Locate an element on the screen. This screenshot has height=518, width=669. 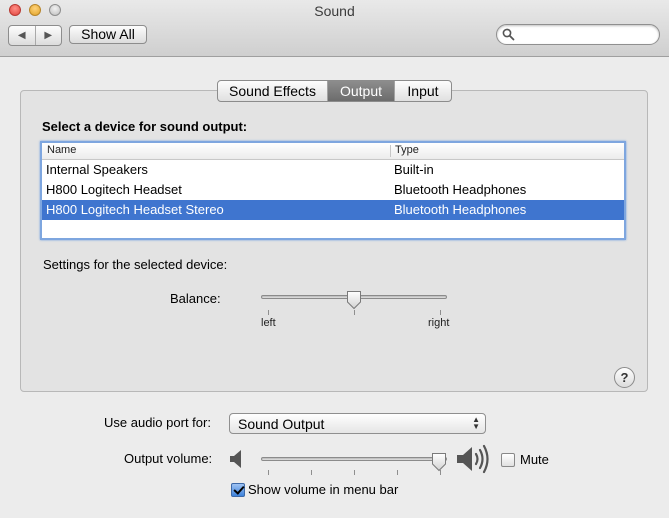
back-forward-control: ◀ ▶ is located at coordinates (35, 35).